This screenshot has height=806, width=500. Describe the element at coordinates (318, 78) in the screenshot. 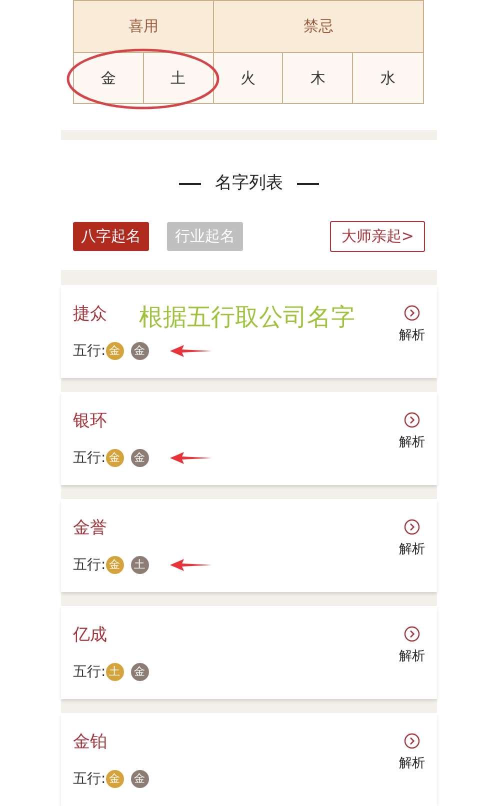

I see `table-cell: 木` at that location.